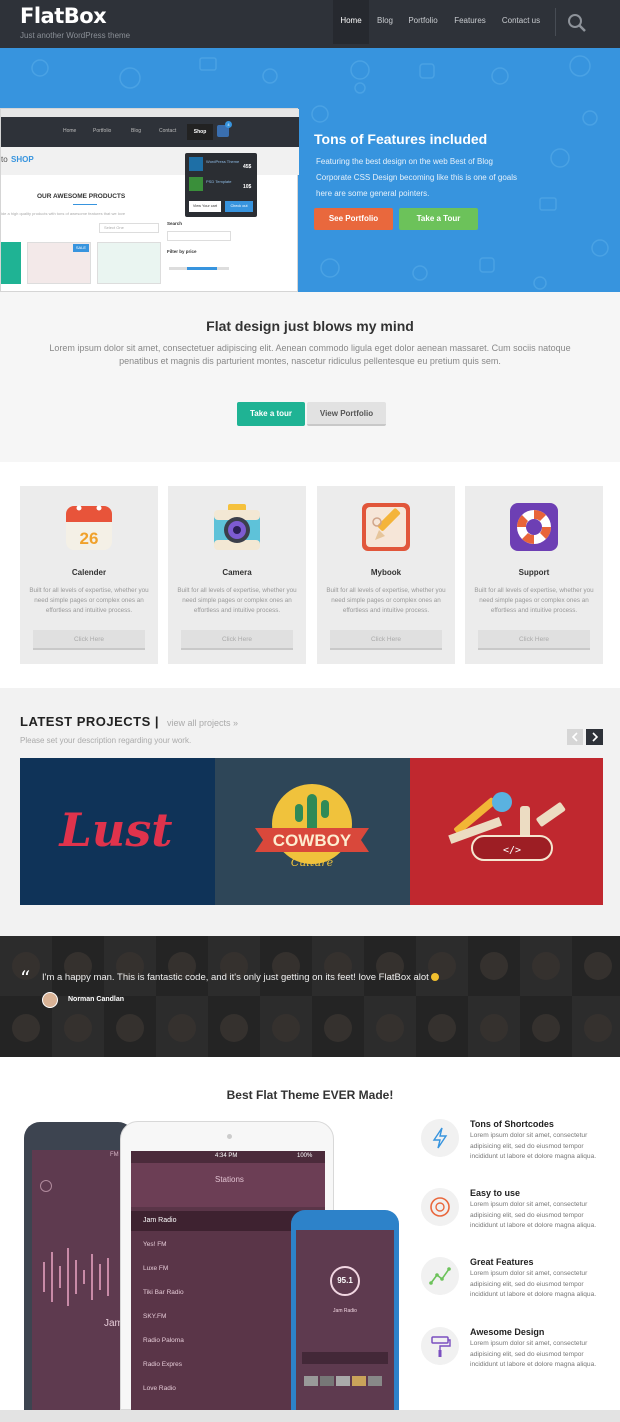 This screenshot has width=620, height=1422. I want to click on quote-icon: “, so click(25, 978).